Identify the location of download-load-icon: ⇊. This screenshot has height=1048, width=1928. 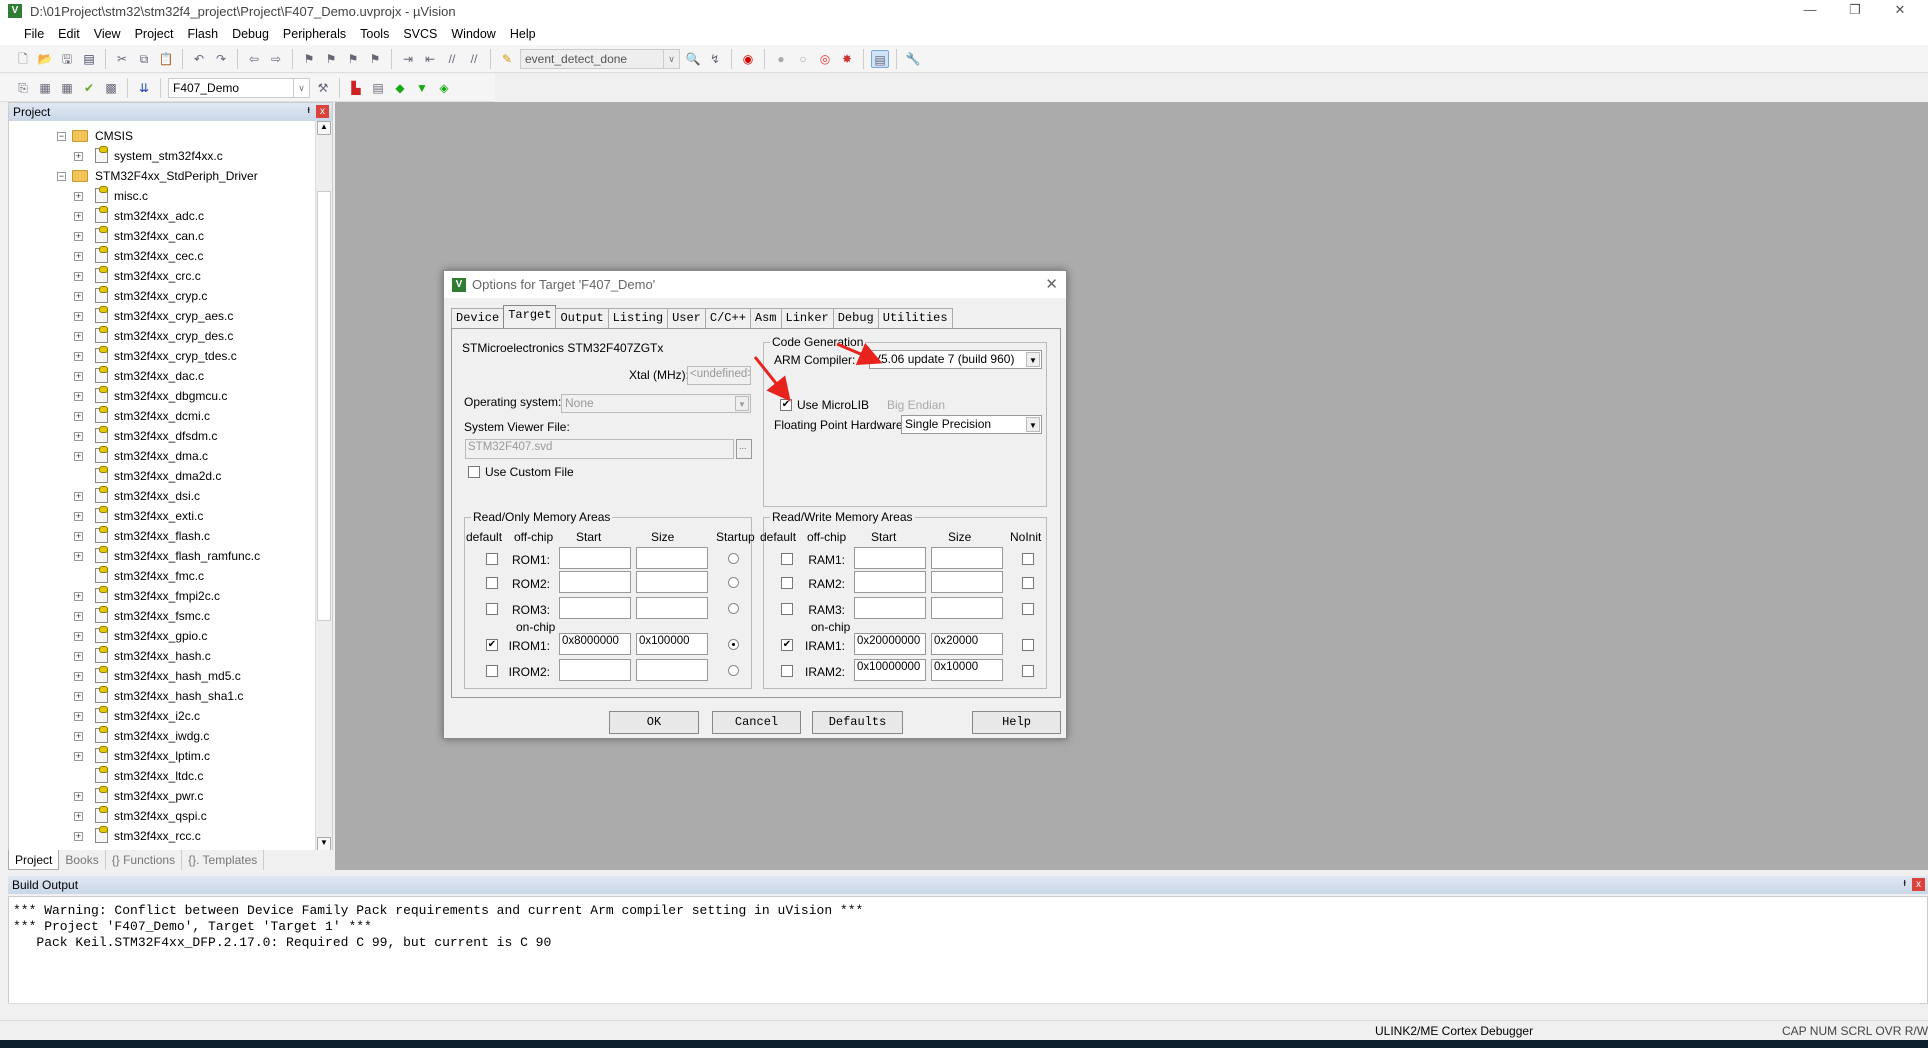
(144, 88).